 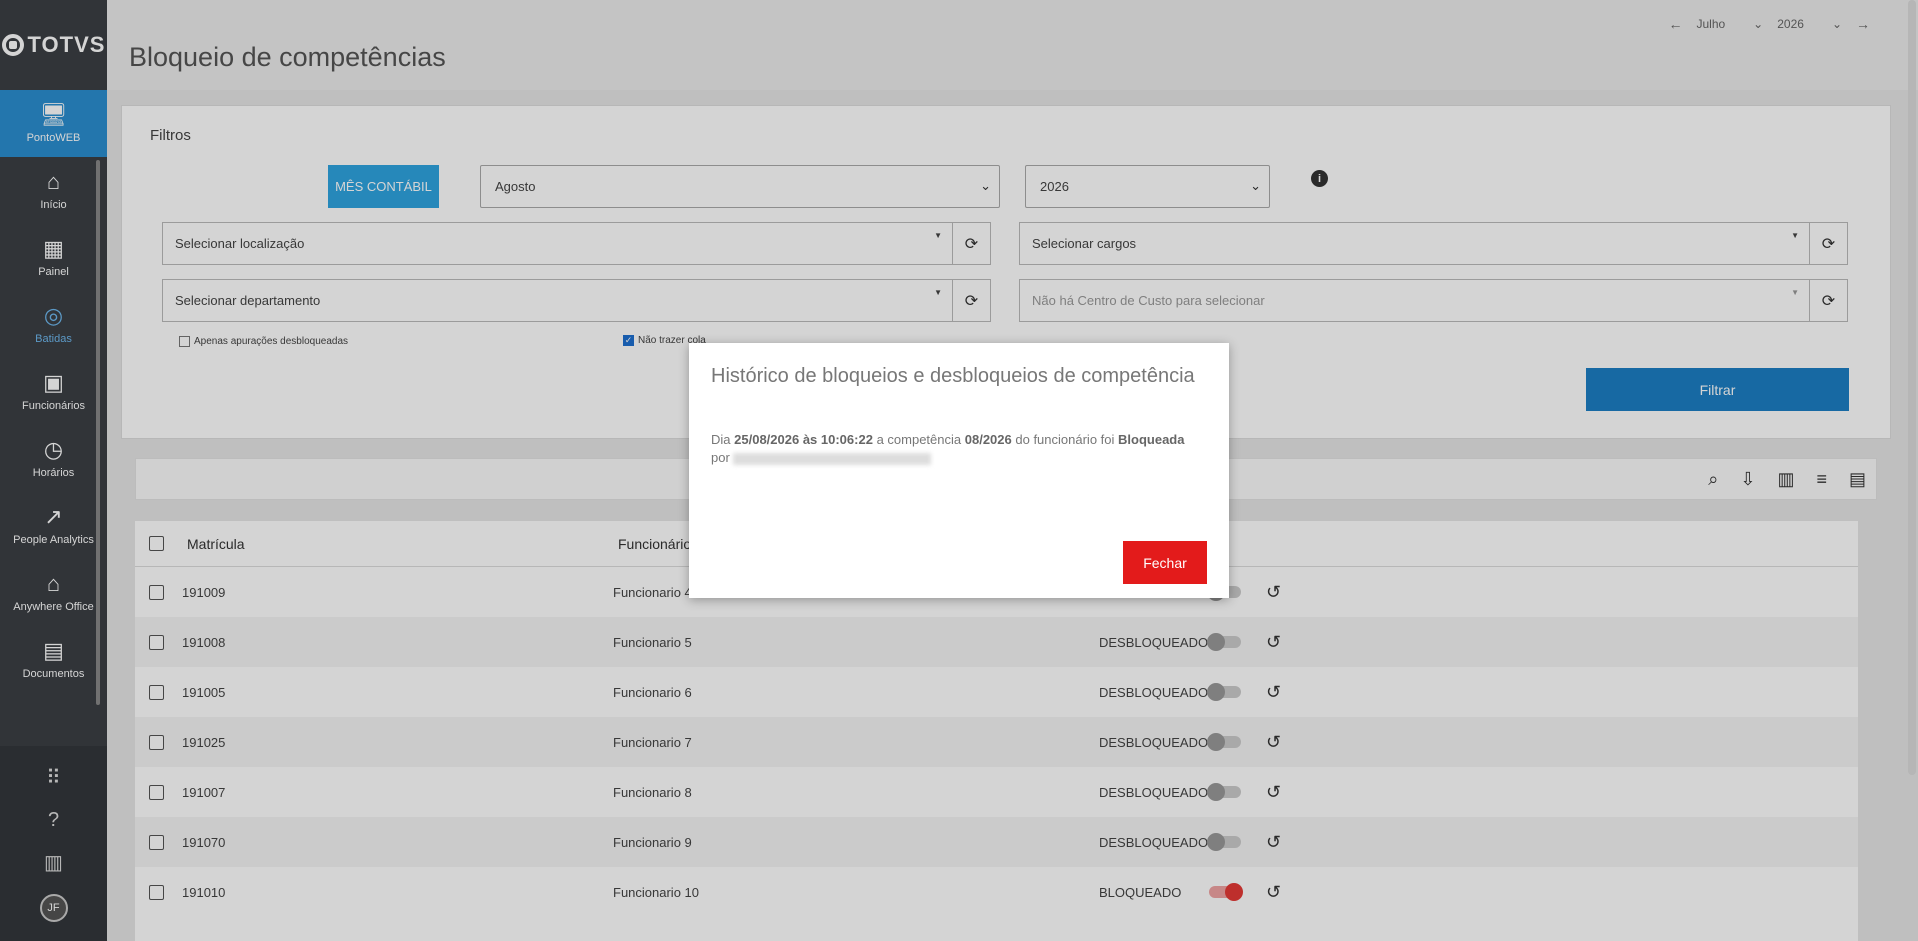 I want to click on modal-text: do funcionário foi, so click(x=1065, y=439).